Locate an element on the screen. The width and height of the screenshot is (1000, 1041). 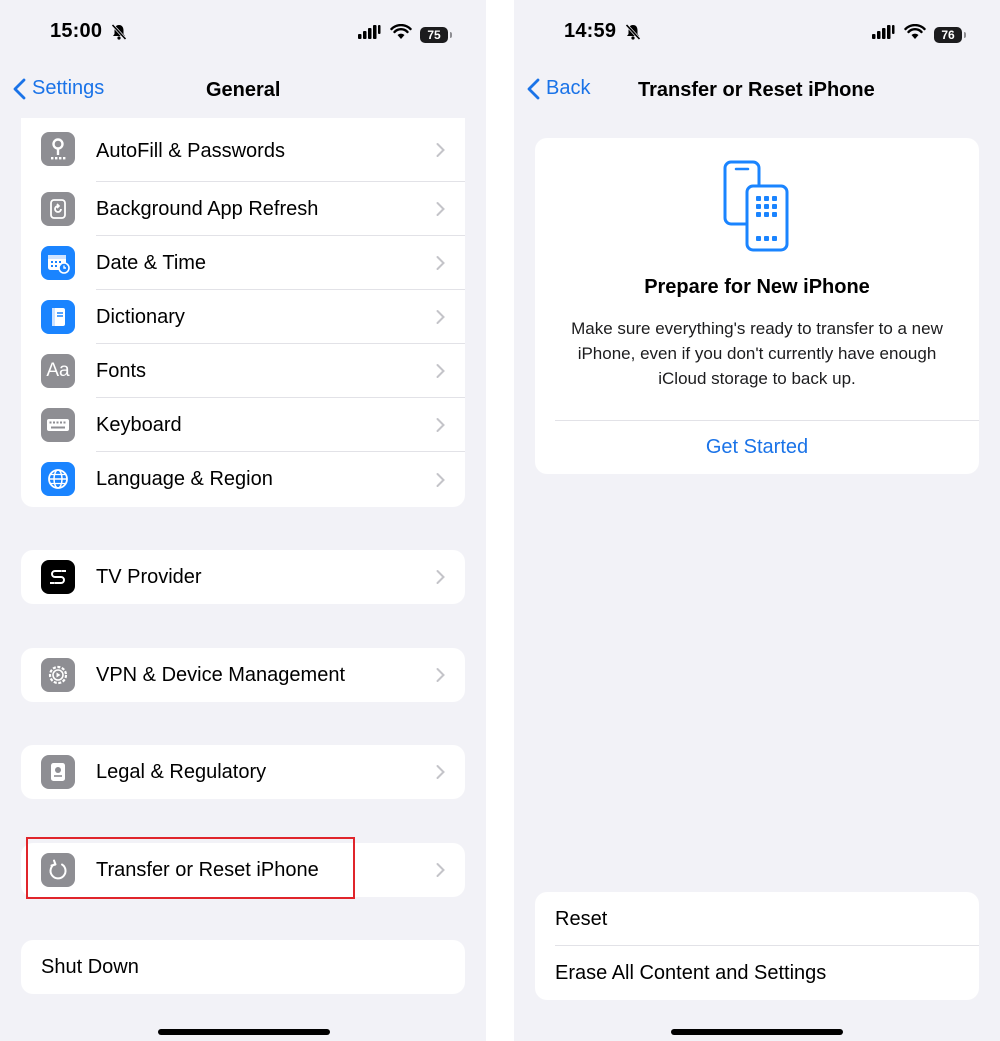
shut-down-label: Shut Down is located at coordinates (90, 967).